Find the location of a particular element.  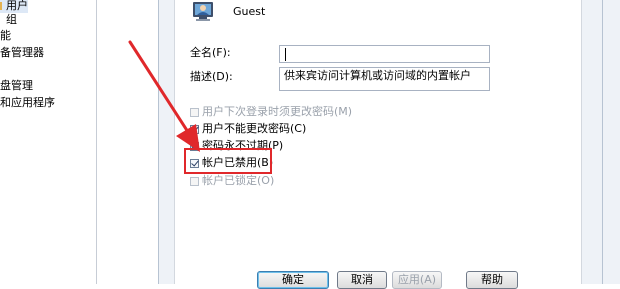

apply-button: 应用(A) is located at coordinates (417, 280).